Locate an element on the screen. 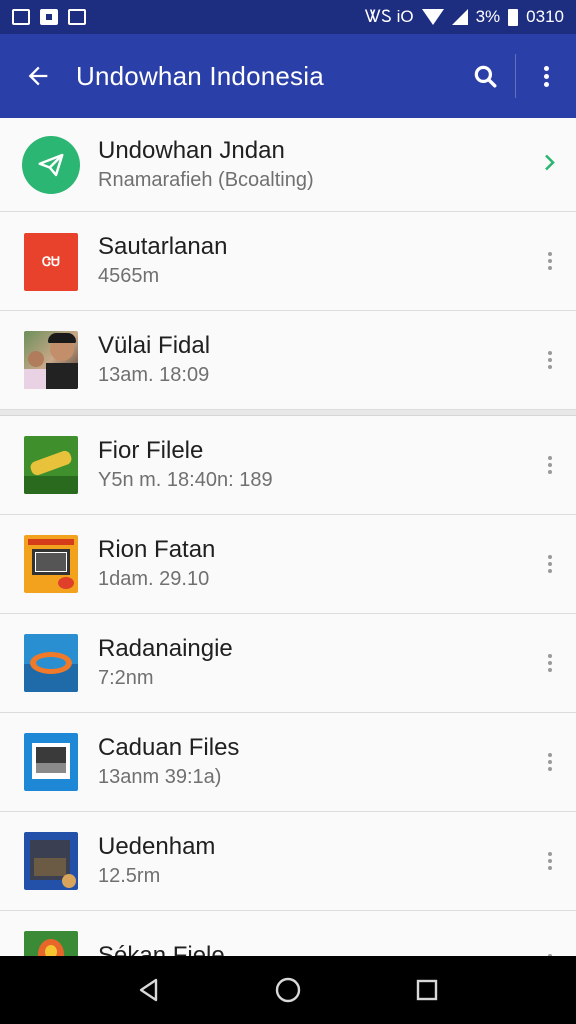 This screenshot has height=1024, width=576. featured-item: Undowhan Jndan Rnamarafieh (Bcoalting) is located at coordinates (288, 165).